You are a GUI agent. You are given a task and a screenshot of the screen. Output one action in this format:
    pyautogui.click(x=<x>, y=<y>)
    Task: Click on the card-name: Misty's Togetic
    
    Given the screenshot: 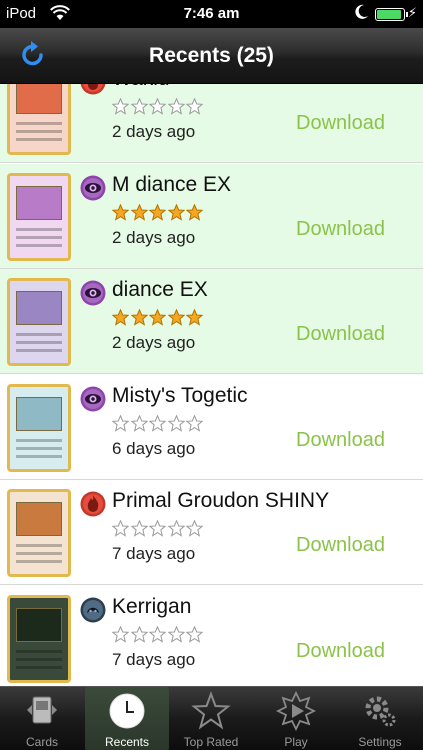 What is the action you would take?
    pyautogui.click(x=180, y=395)
    